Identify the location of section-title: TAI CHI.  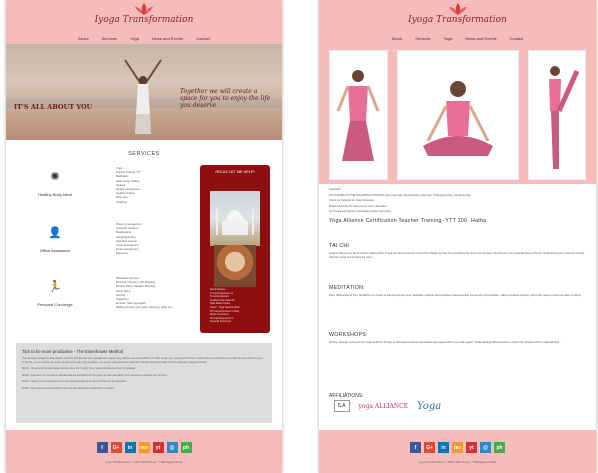
(339, 246).